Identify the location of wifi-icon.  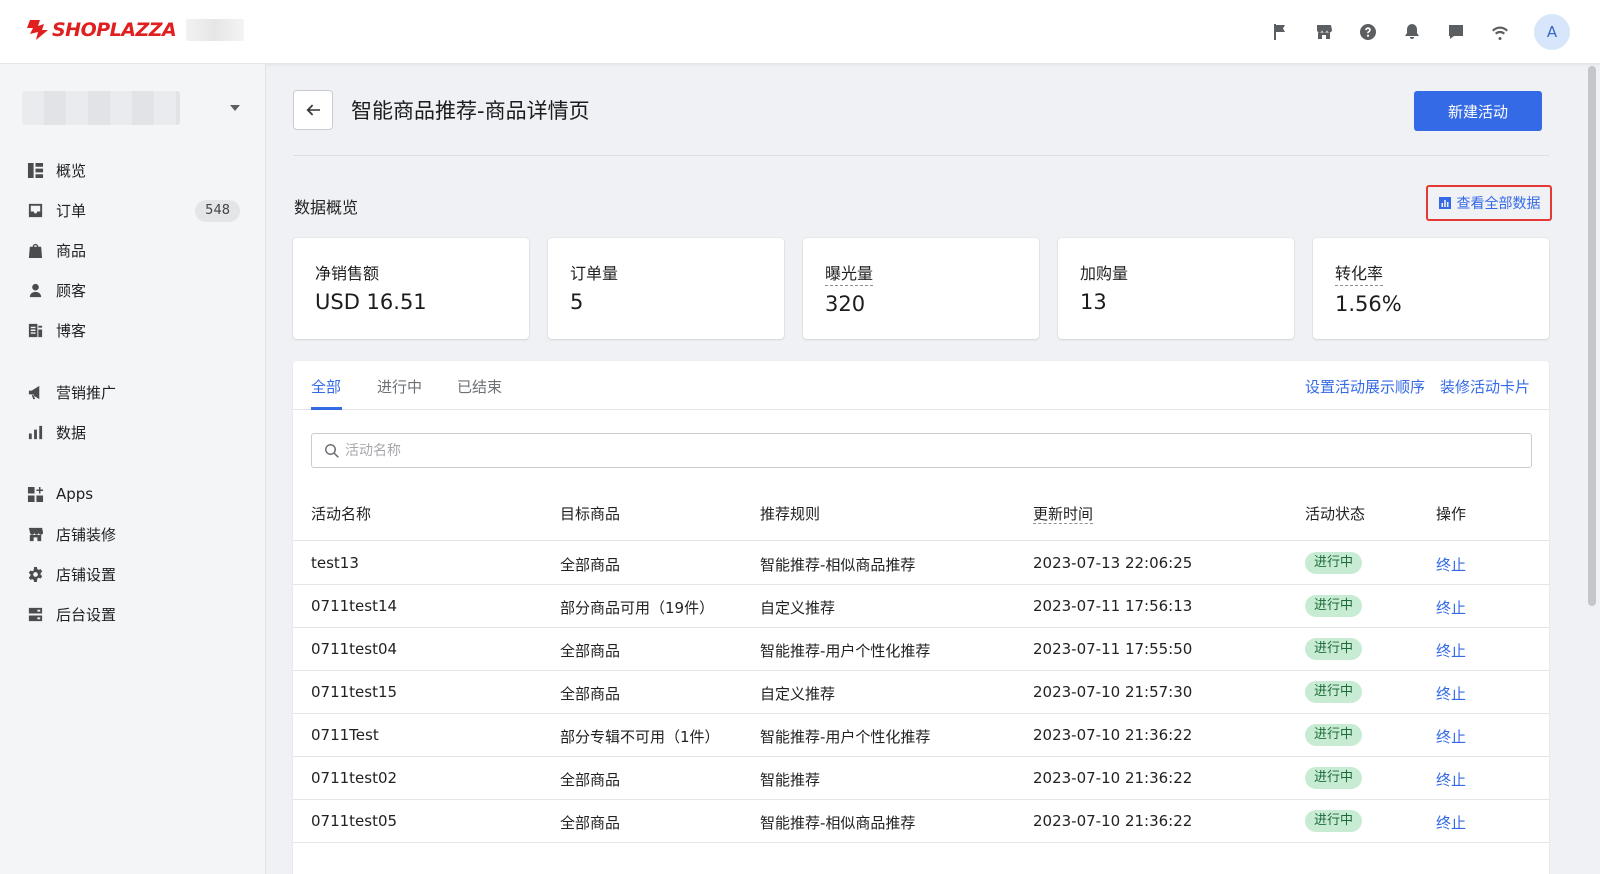
(1500, 32).